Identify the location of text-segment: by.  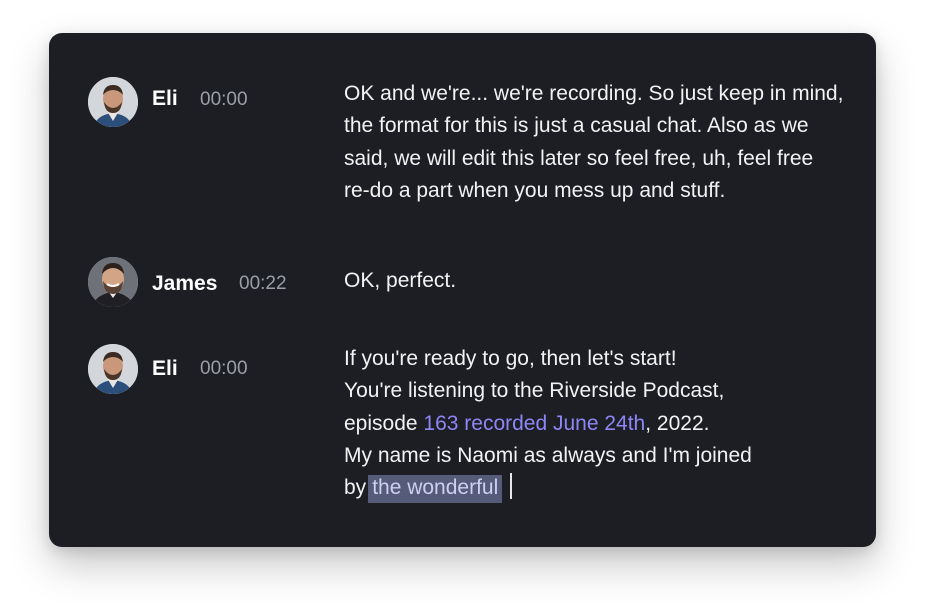
(355, 488).